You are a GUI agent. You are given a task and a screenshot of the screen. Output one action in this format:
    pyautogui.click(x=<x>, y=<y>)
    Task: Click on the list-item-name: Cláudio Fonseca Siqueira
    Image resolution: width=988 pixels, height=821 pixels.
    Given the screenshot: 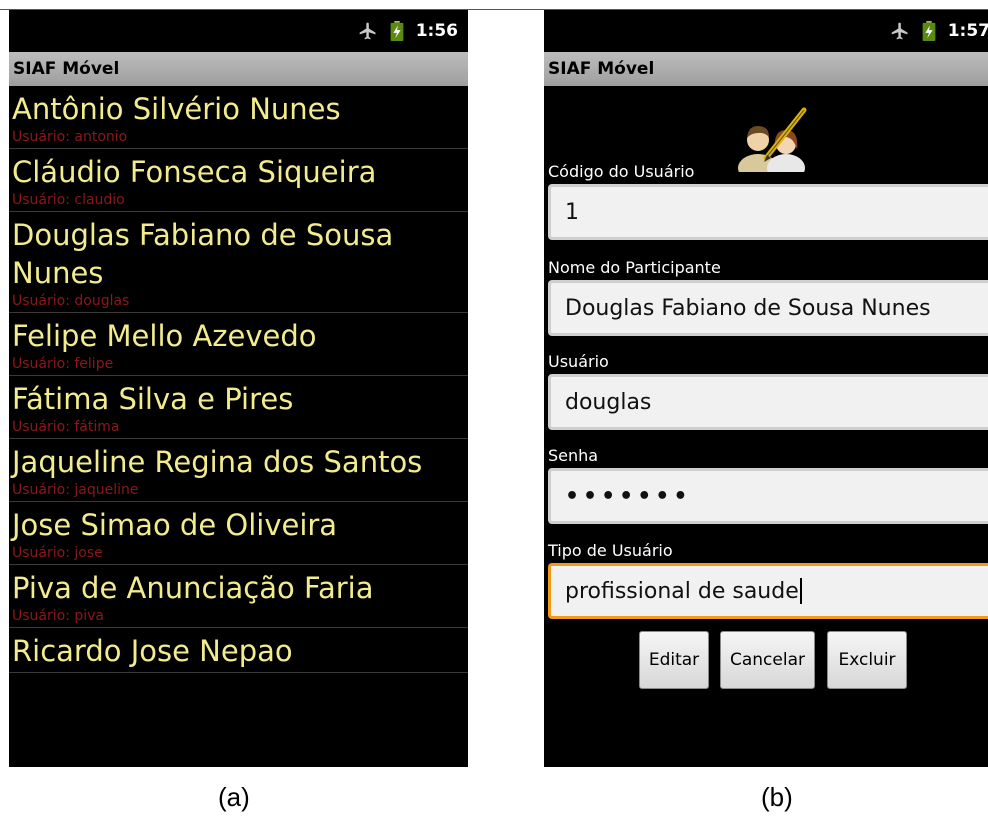 What is the action you would take?
    pyautogui.click(x=194, y=172)
    